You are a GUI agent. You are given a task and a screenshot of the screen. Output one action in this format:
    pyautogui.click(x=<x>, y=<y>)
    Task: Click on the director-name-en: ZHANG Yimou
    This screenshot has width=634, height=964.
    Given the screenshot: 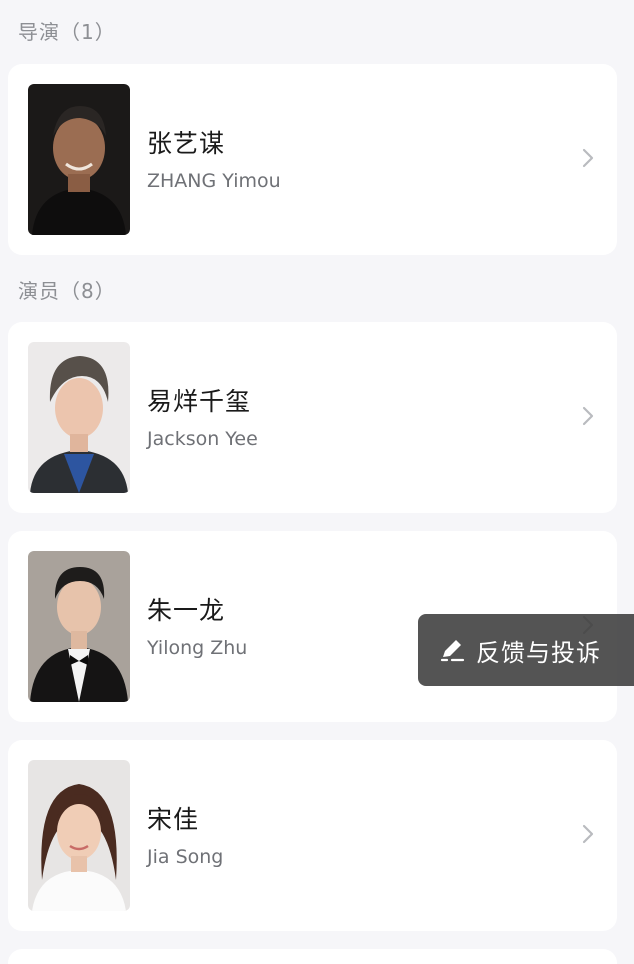 What is the action you would take?
    pyautogui.click(x=214, y=181)
    